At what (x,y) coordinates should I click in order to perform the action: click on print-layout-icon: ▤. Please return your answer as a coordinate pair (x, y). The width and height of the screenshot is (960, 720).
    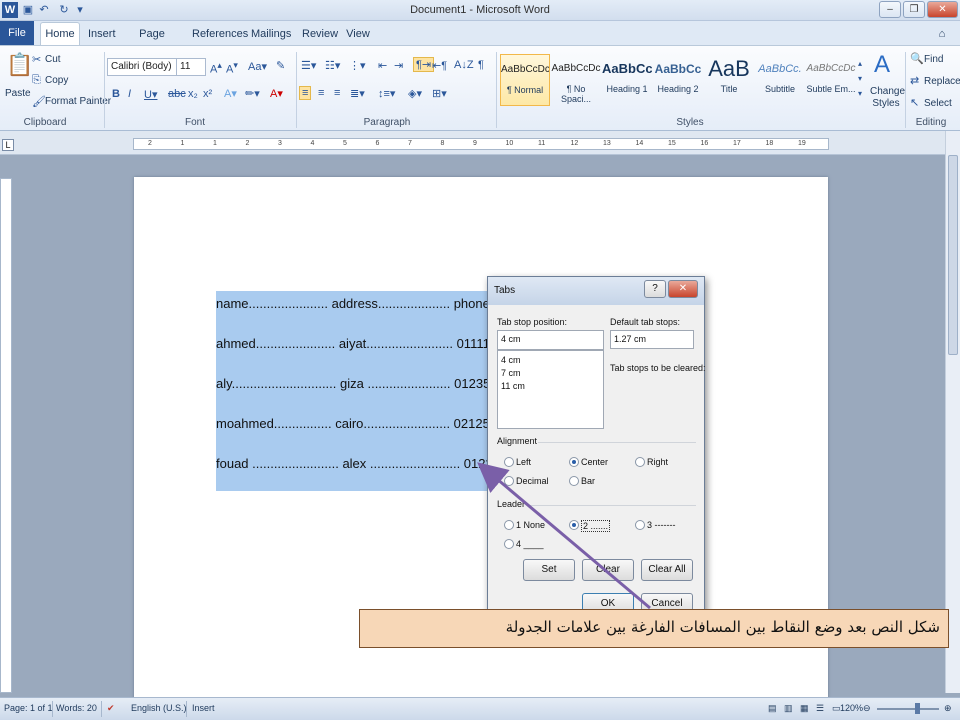
    Looking at the image, I should click on (772, 708).